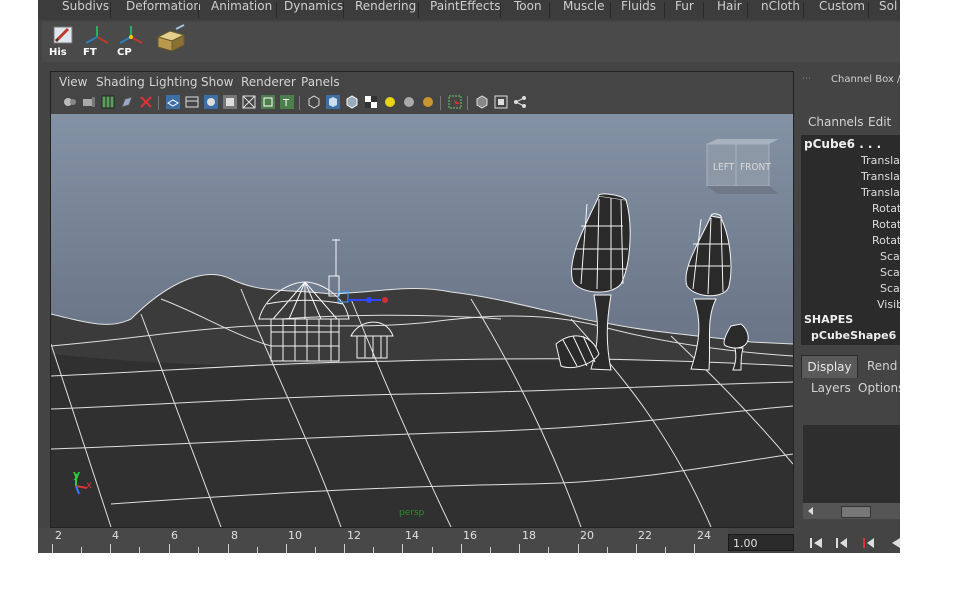  Describe the element at coordinates (890, 272) in the screenshot. I see `channel-scale-y: Sca` at that location.